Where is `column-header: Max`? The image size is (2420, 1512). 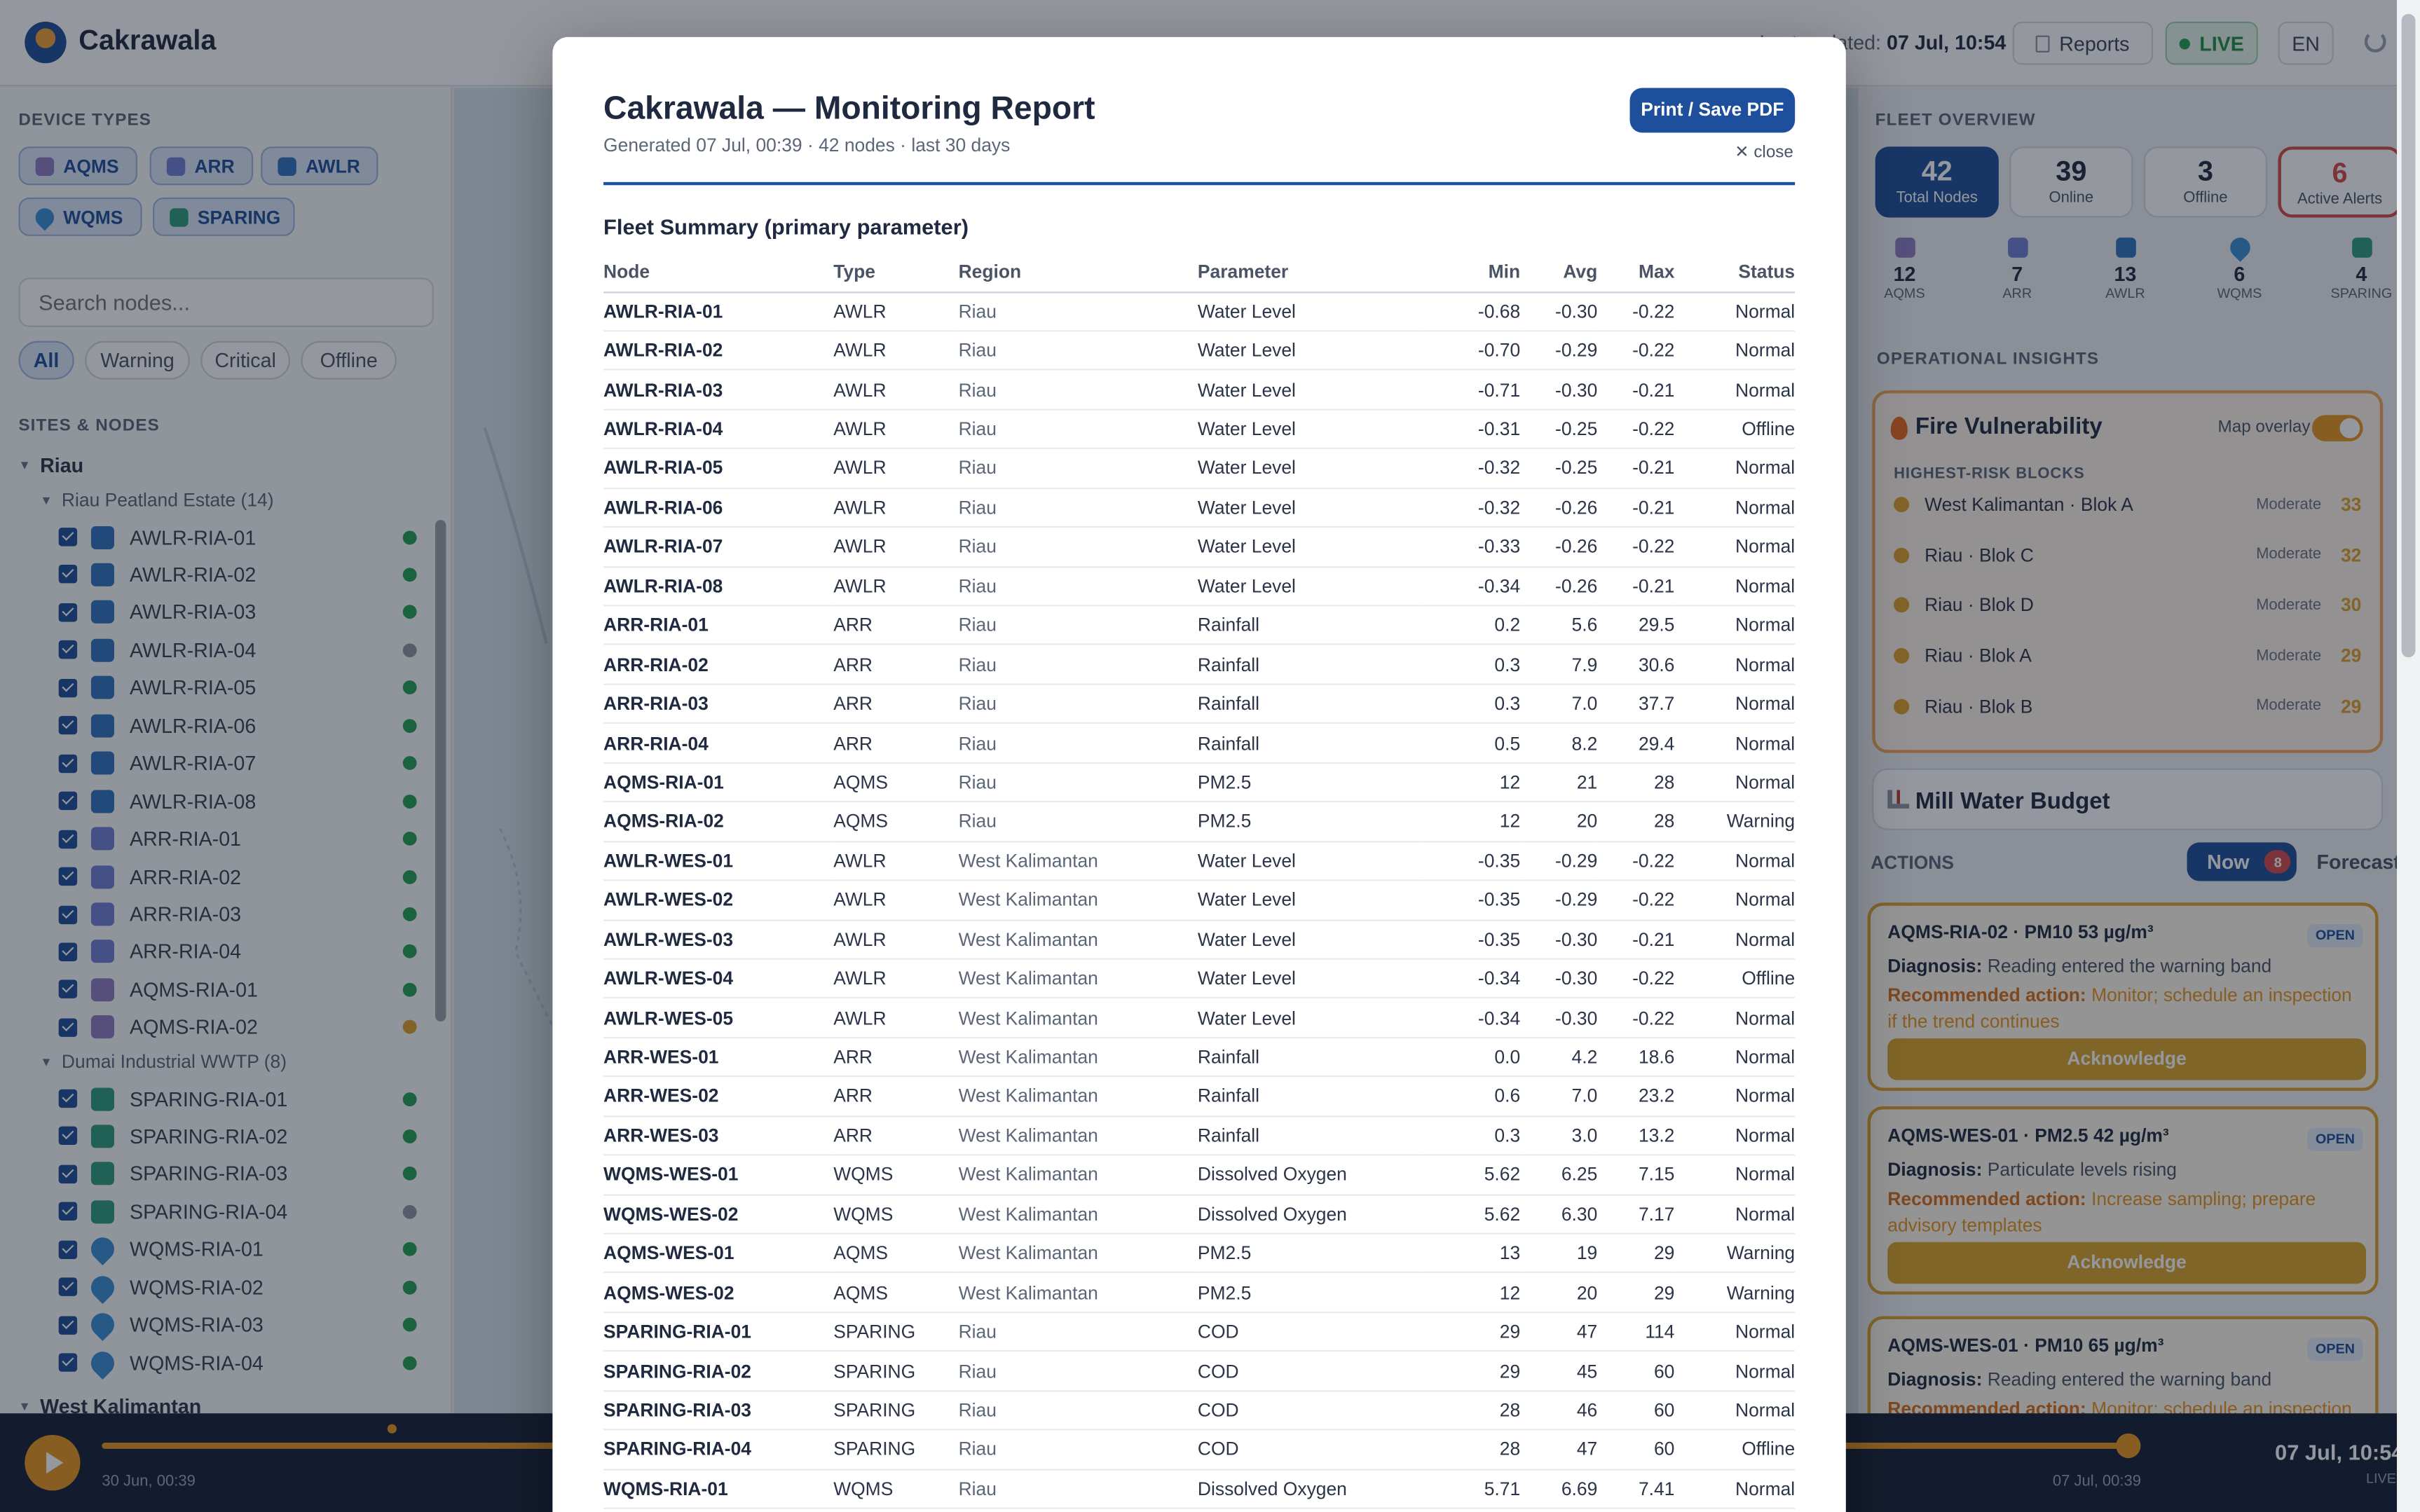 column-header: Max is located at coordinates (1636, 273).